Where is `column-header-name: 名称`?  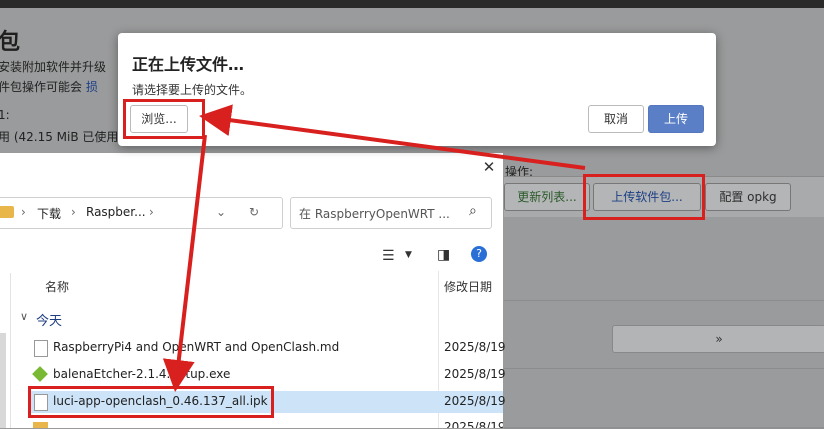
column-header-name: 名称 is located at coordinates (57, 286).